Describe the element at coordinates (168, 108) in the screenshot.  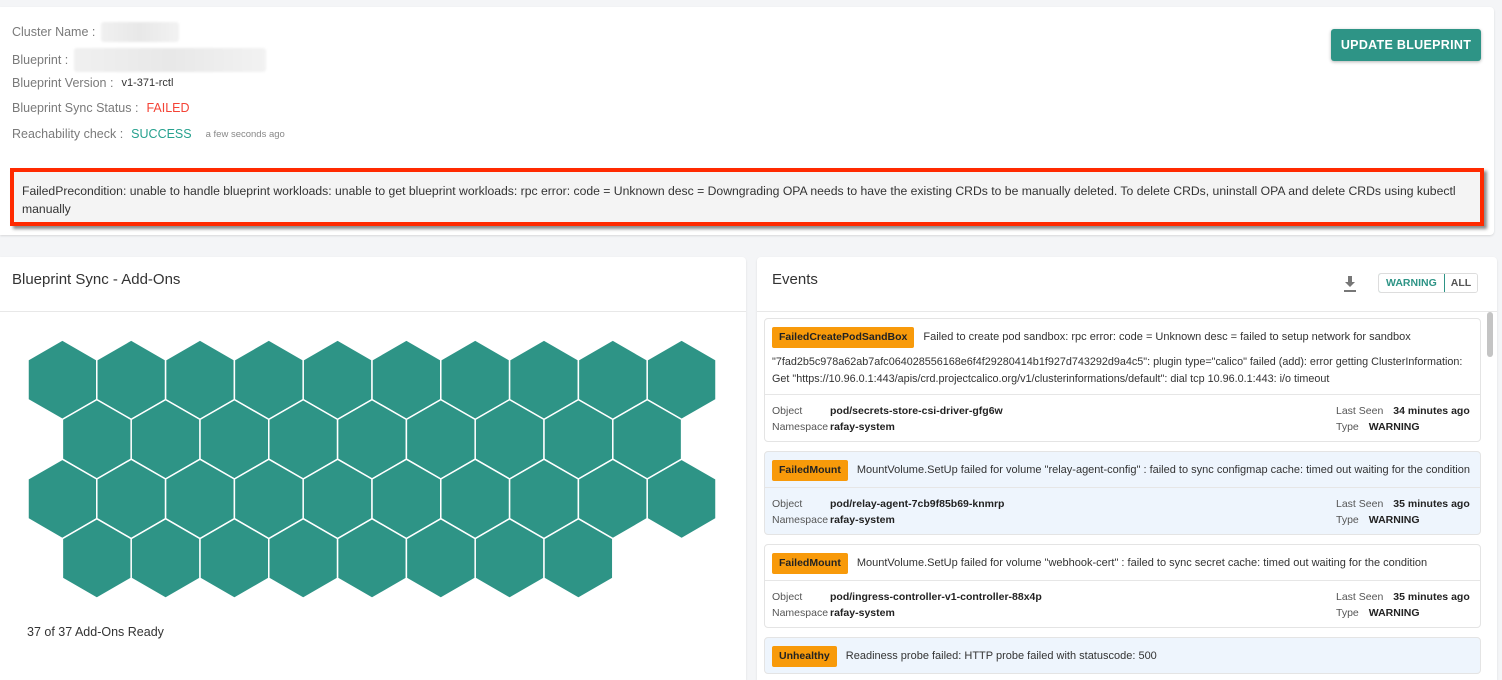
I see `sync-status-value: FAILED` at that location.